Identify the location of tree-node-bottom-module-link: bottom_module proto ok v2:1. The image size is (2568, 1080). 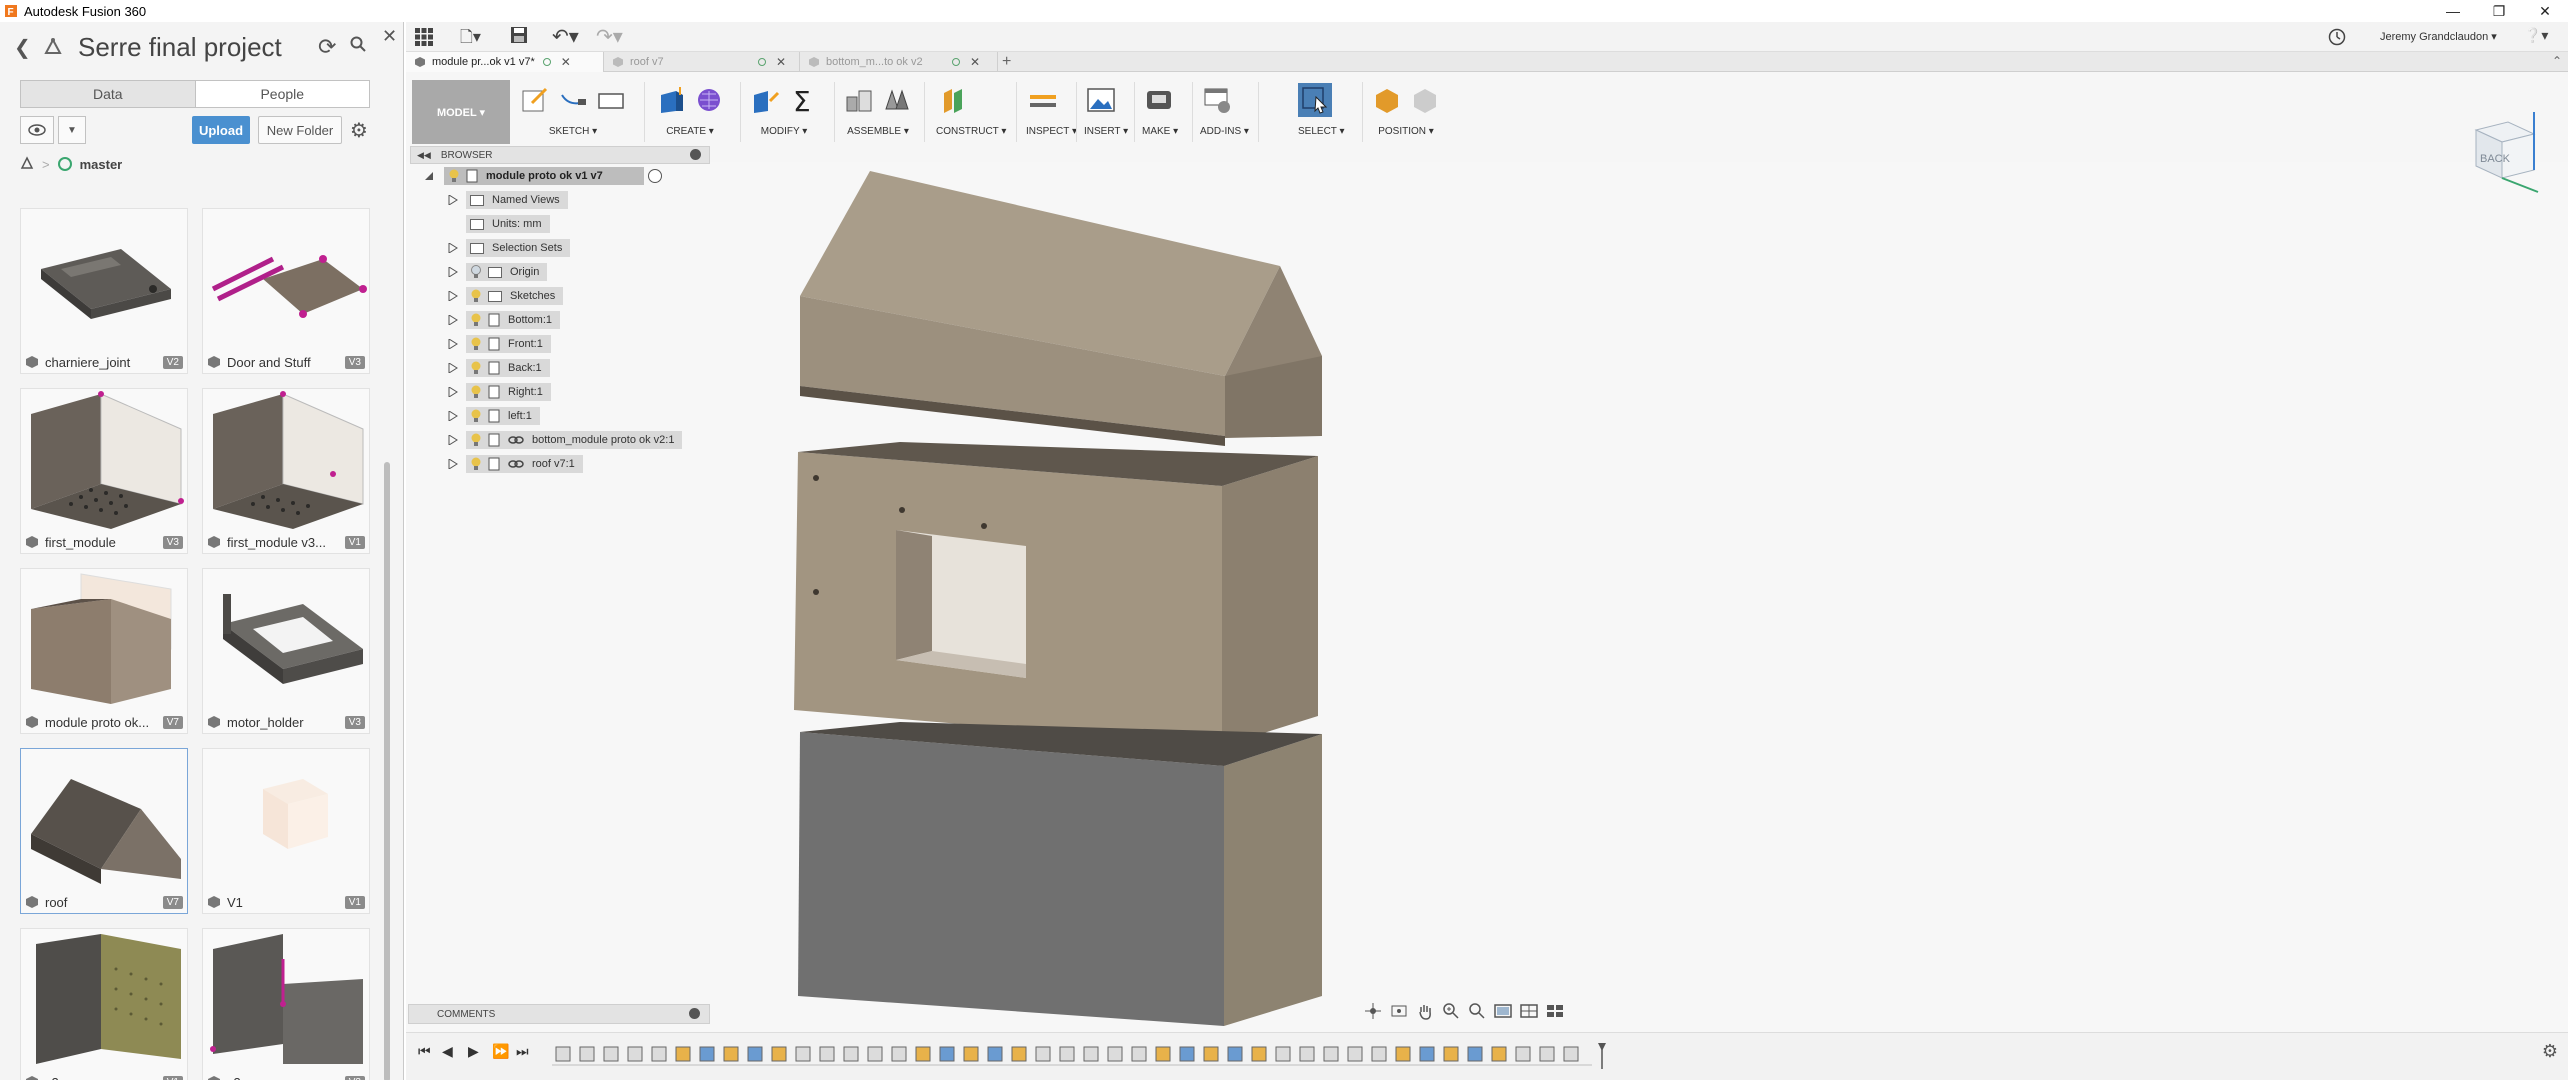
(560, 440).